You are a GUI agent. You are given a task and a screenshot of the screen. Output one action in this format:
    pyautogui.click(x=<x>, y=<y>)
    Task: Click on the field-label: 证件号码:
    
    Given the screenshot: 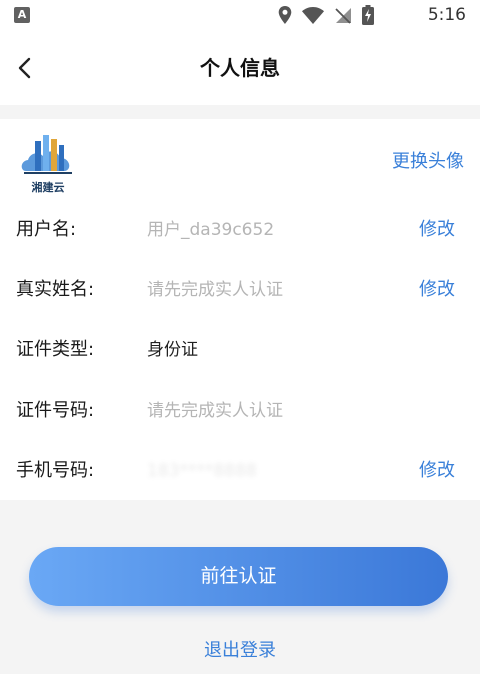 What is the action you would take?
    pyautogui.click(x=55, y=410)
    